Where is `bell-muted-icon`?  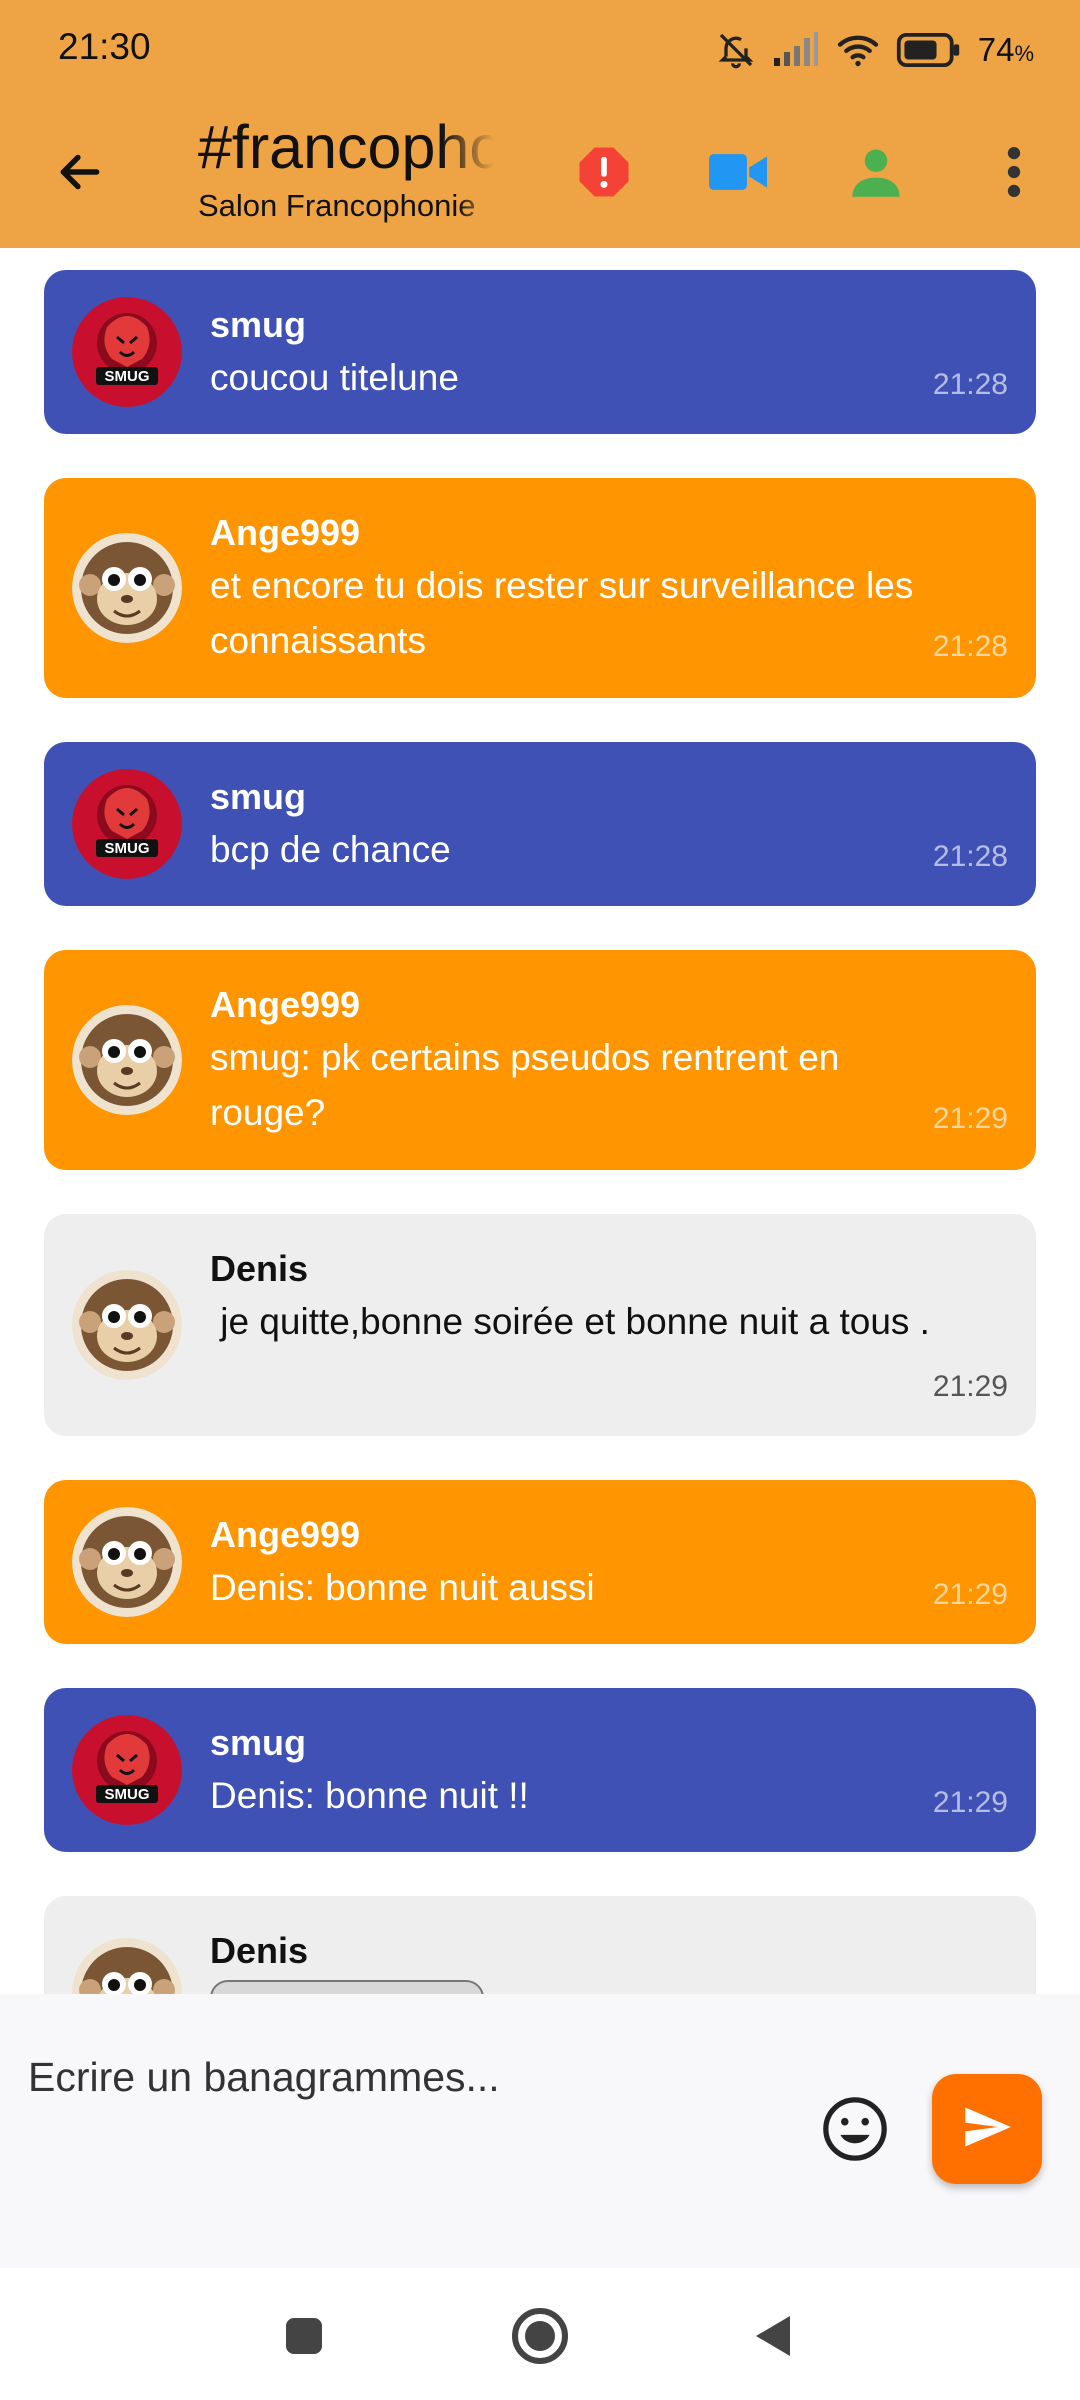 bell-muted-icon is located at coordinates (736, 50).